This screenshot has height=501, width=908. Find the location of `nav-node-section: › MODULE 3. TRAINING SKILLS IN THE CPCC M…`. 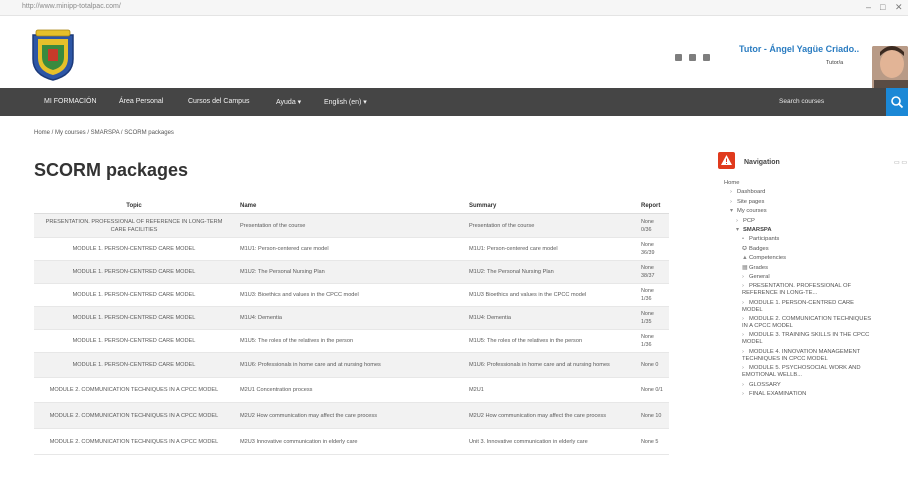

nav-node-section: › MODULE 3. TRAINING SKILLS IN THE CPCC M… is located at coordinates (799, 339).